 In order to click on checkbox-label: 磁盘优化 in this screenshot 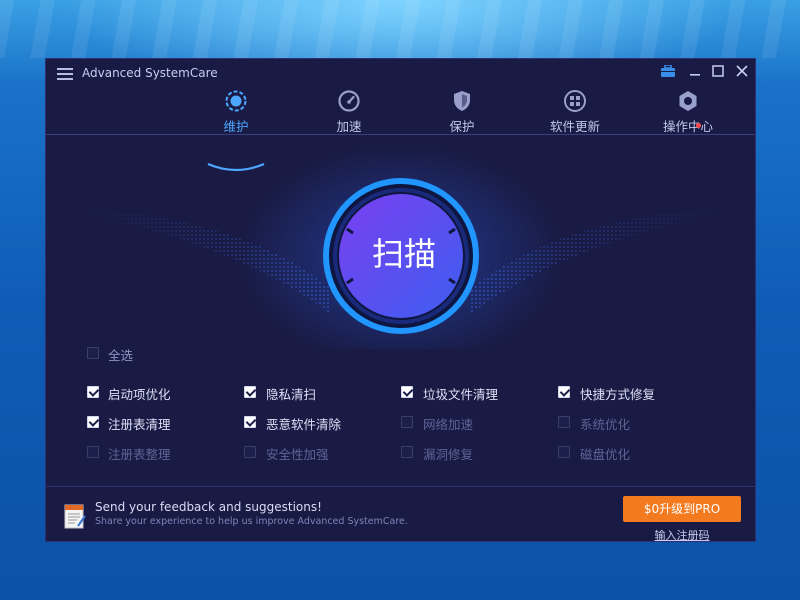, I will do `click(605, 454)`.